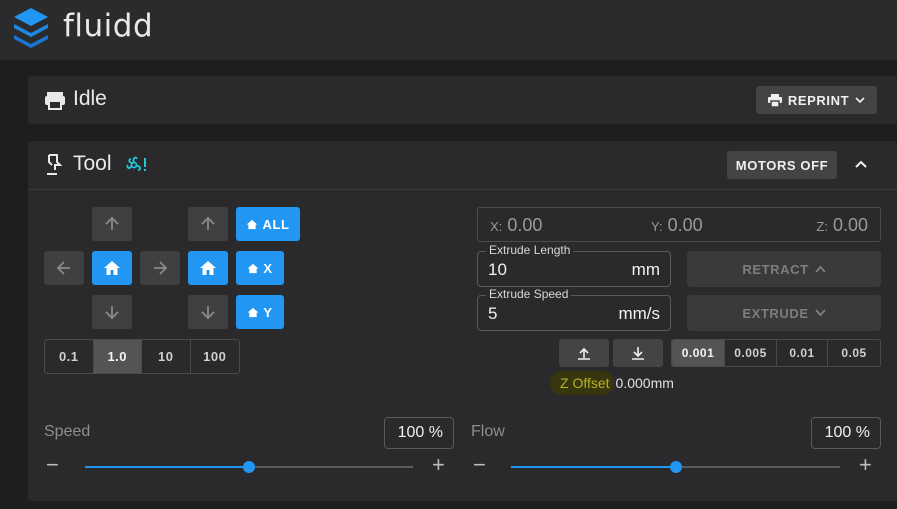 This screenshot has width=897, height=509. I want to click on position-z: Z: 0.00, so click(842, 225).